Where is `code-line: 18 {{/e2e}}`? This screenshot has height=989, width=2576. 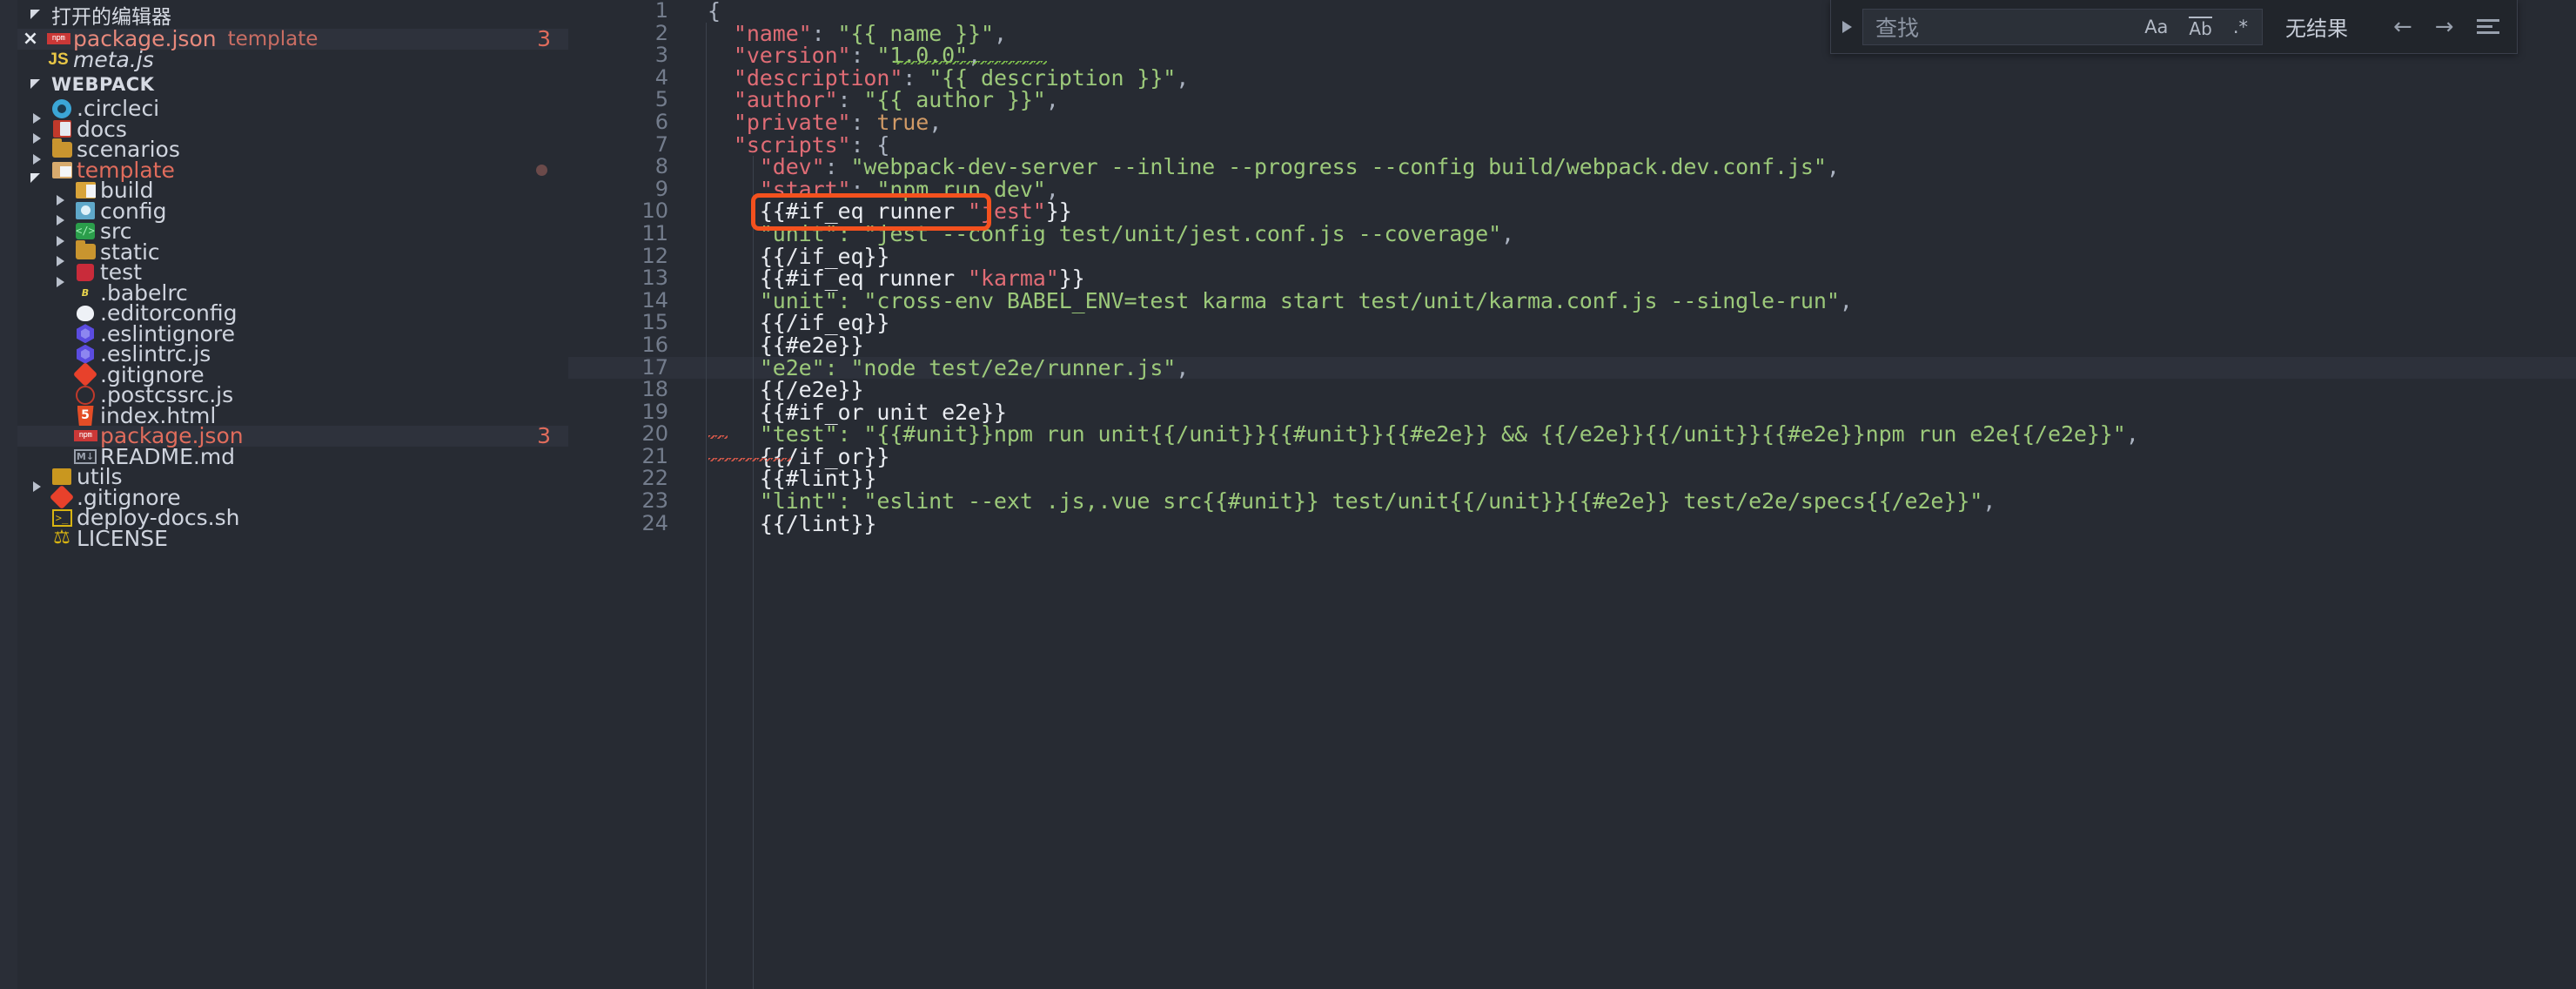
code-line: 18 {{/e2e}} is located at coordinates (1572, 390).